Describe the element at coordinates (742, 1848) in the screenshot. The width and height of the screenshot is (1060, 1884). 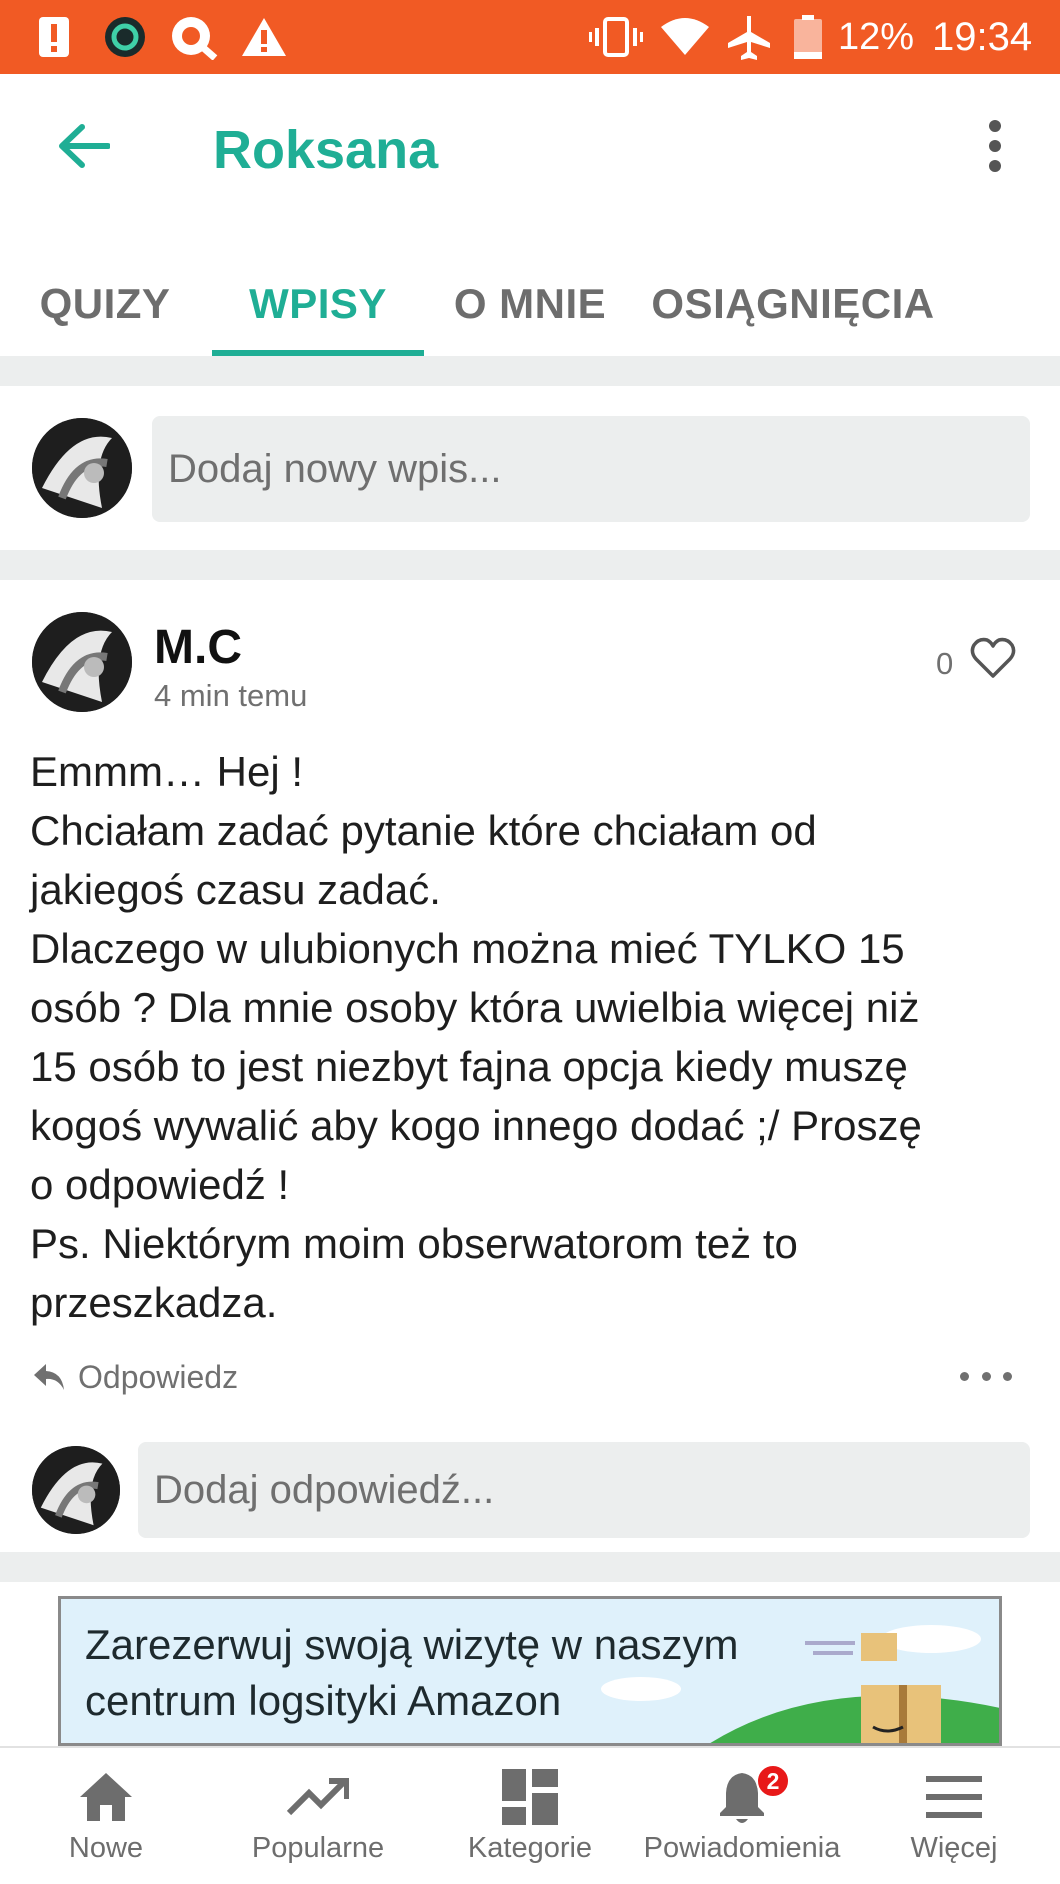
I see `nav-label: Powiadomienia` at that location.